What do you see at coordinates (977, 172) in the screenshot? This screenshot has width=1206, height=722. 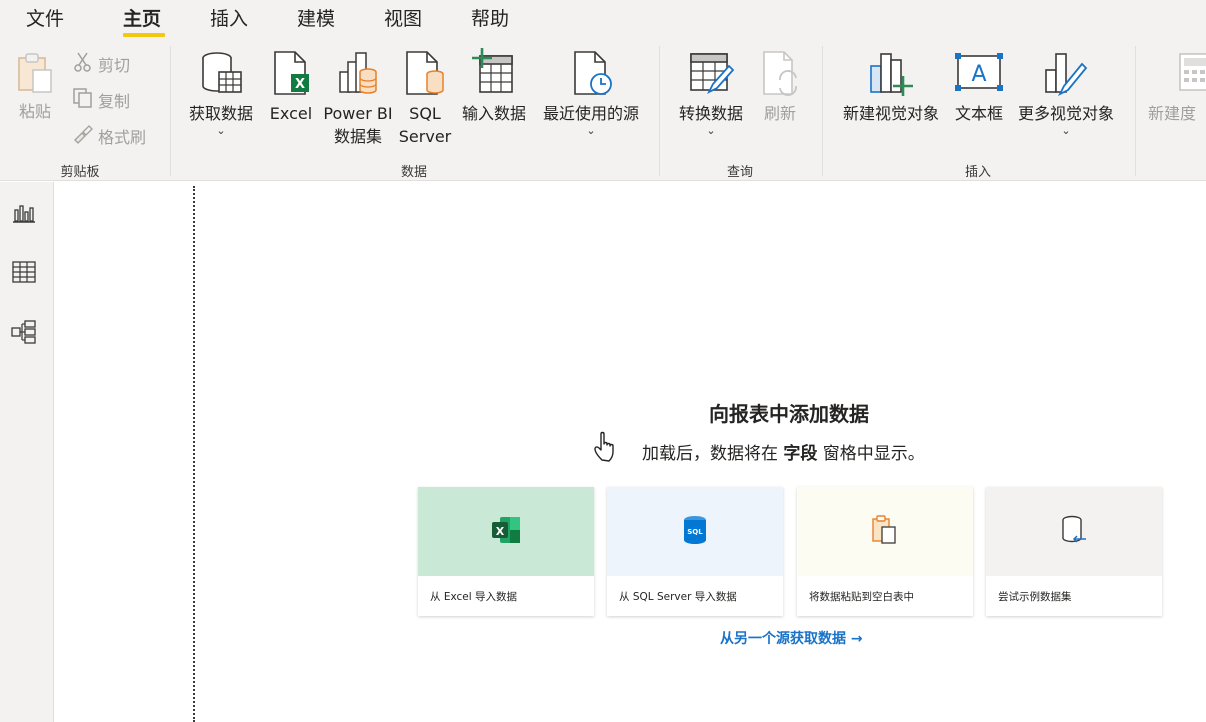 I see `insert-group-label: 插入` at bounding box center [977, 172].